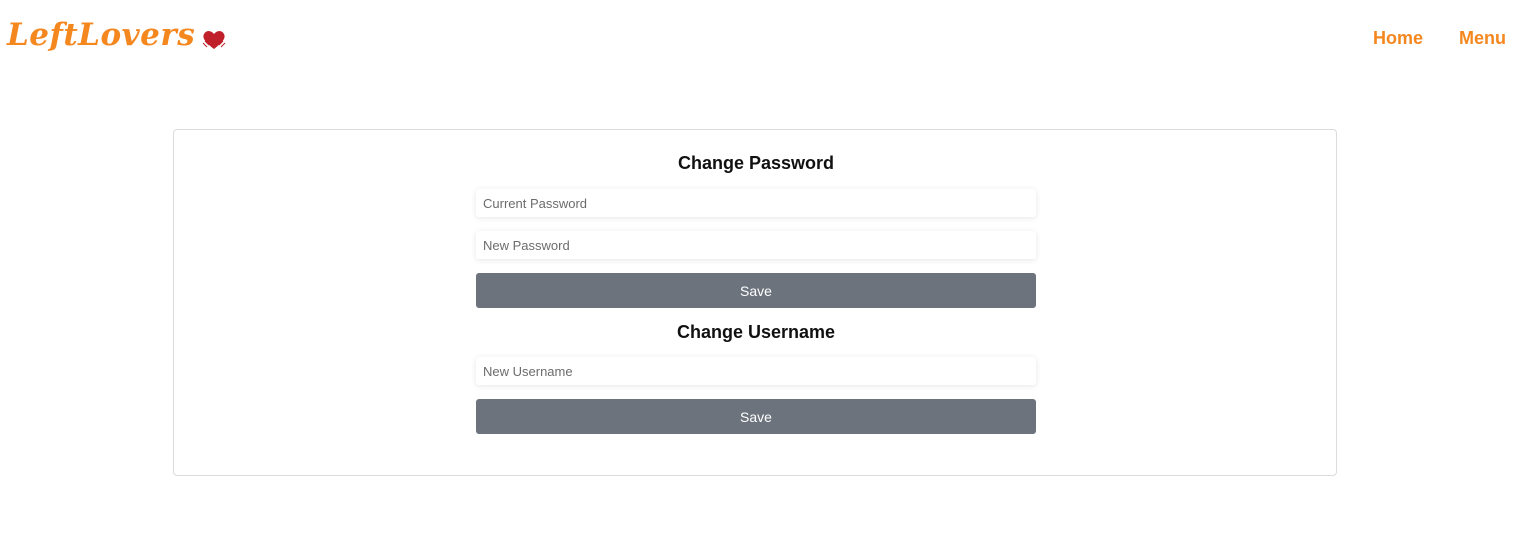  Describe the element at coordinates (756, 290) in the screenshot. I see `save-password-button: Save` at that location.